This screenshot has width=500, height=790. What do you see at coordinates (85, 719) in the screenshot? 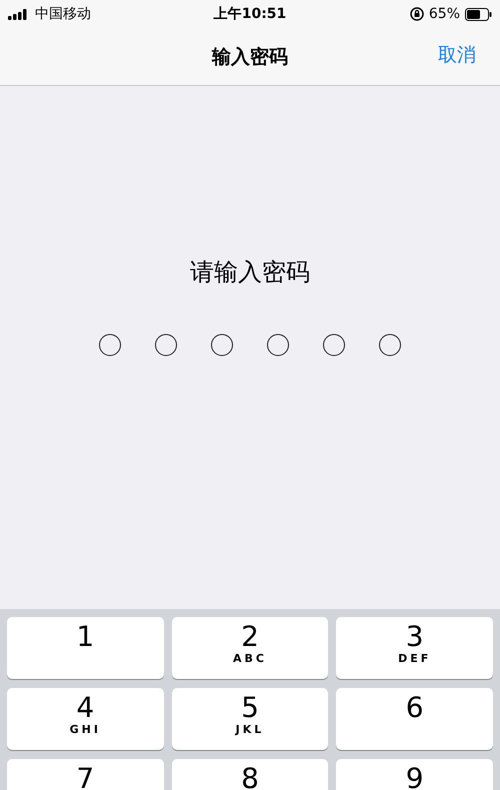
I see `keypad-key: 4 GHI` at bounding box center [85, 719].